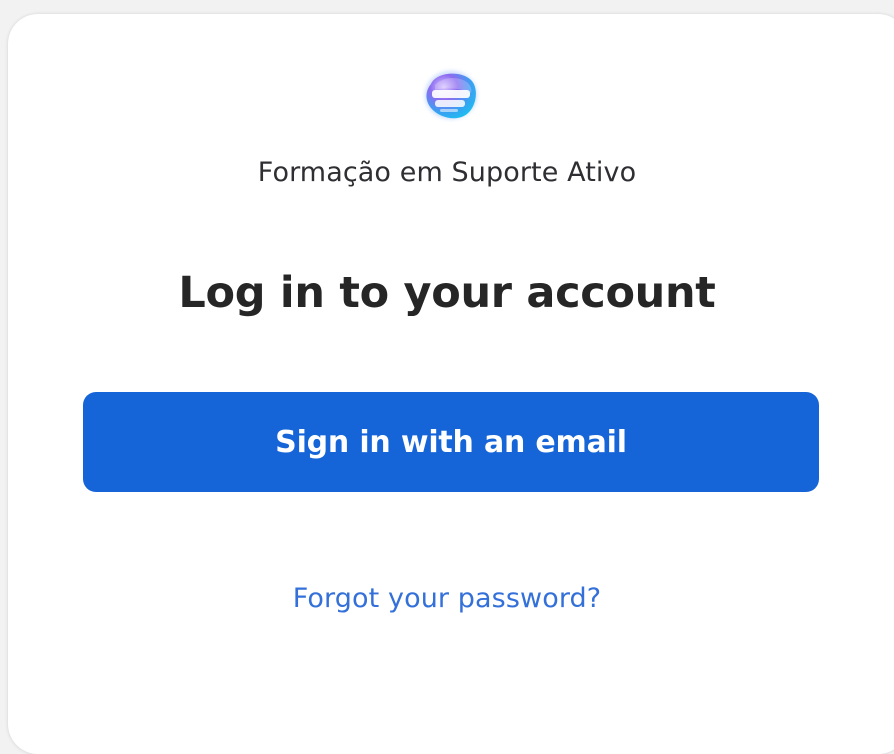 Image resolution: width=894 pixels, height=754 pixels. What do you see at coordinates (447, 172) in the screenshot?
I see `organization-name: Formação em Suporte Ativo` at bounding box center [447, 172].